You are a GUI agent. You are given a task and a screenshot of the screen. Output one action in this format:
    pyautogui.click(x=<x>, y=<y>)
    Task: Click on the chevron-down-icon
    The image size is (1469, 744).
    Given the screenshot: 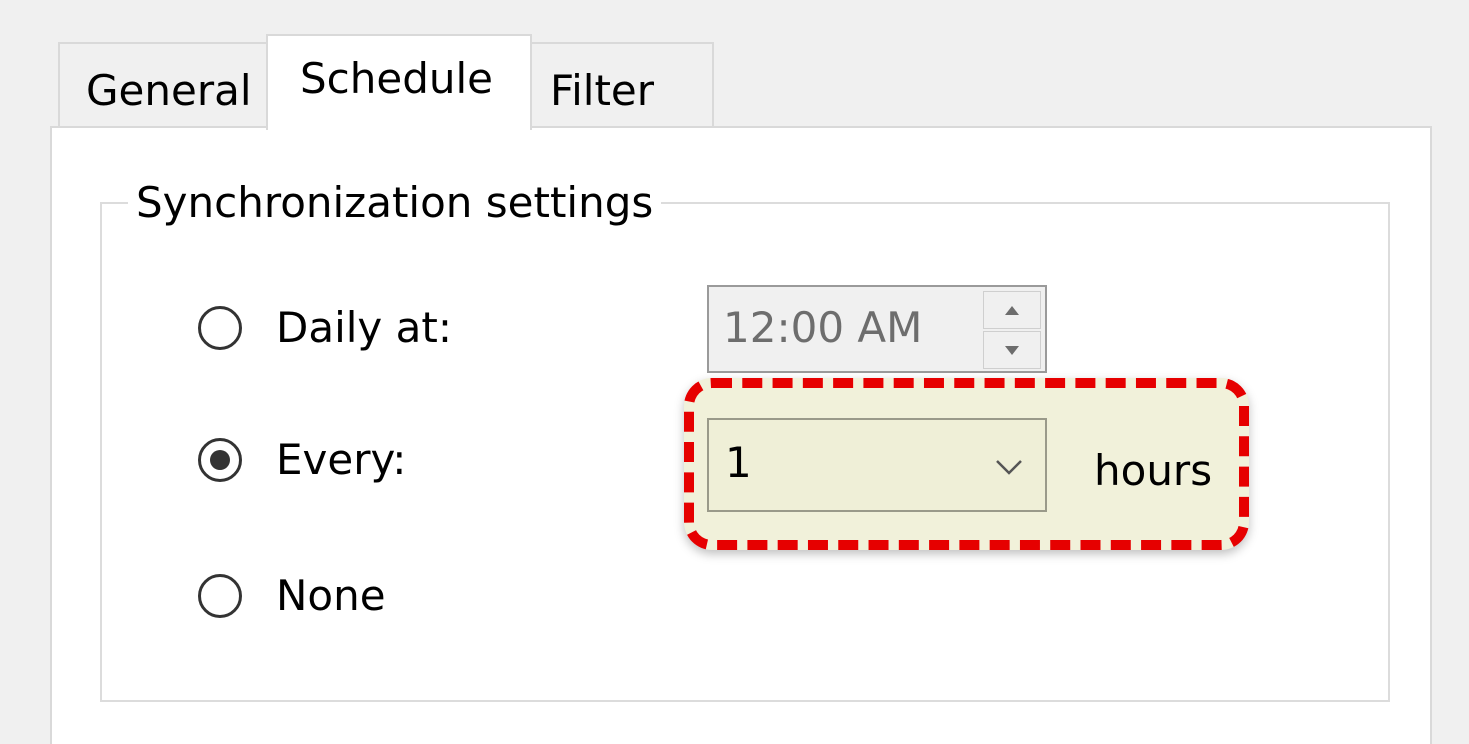 What is the action you would take?
    pyautogui.click(x=1009, y=466)
    